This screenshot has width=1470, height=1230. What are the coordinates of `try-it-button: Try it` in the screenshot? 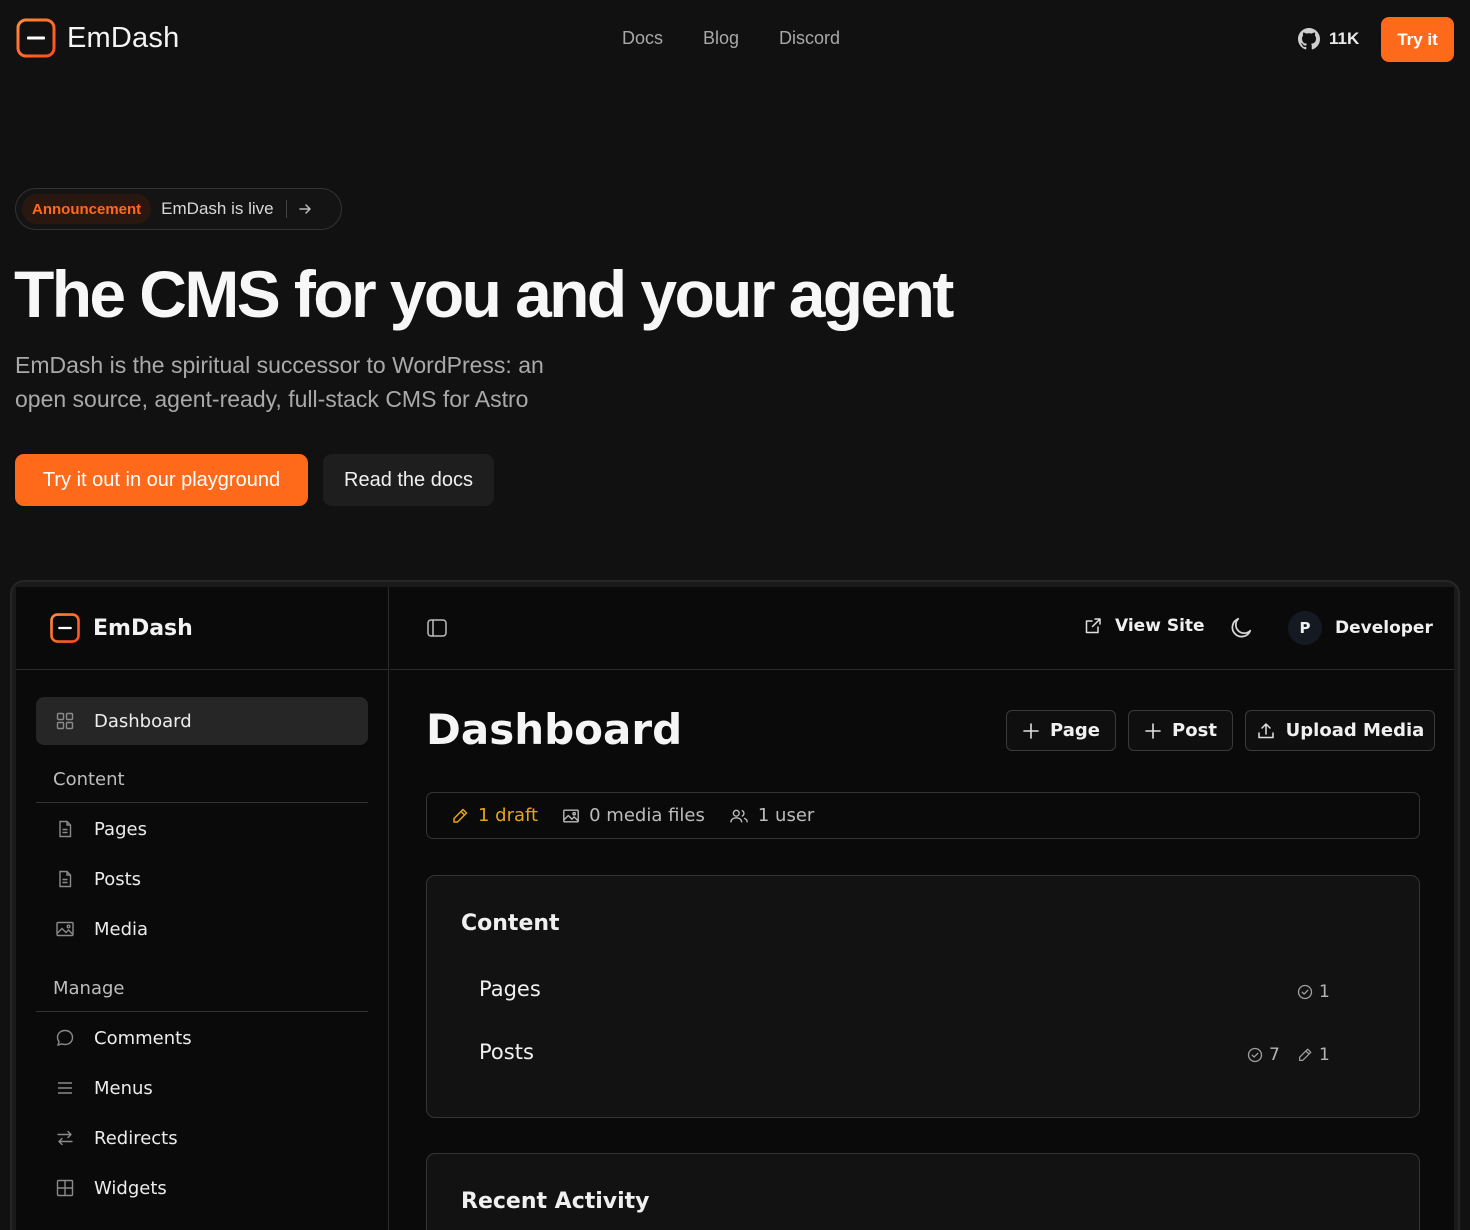 It's located at (1417, 39).